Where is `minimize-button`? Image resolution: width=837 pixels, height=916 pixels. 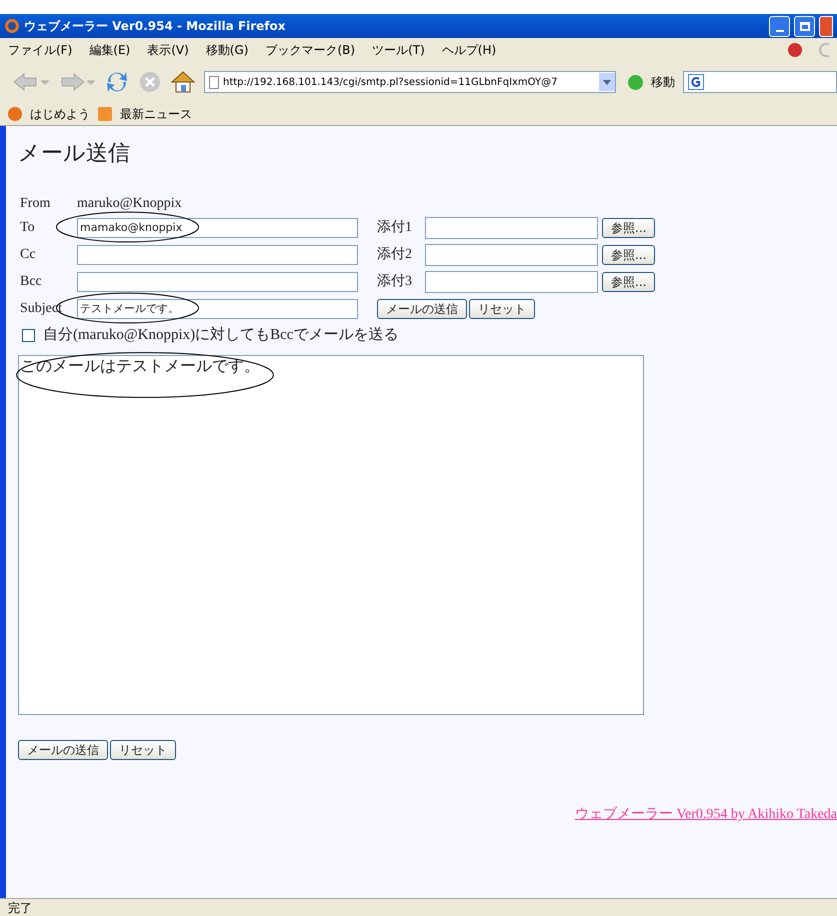 minimize-button is located at coordinates (779, 26).